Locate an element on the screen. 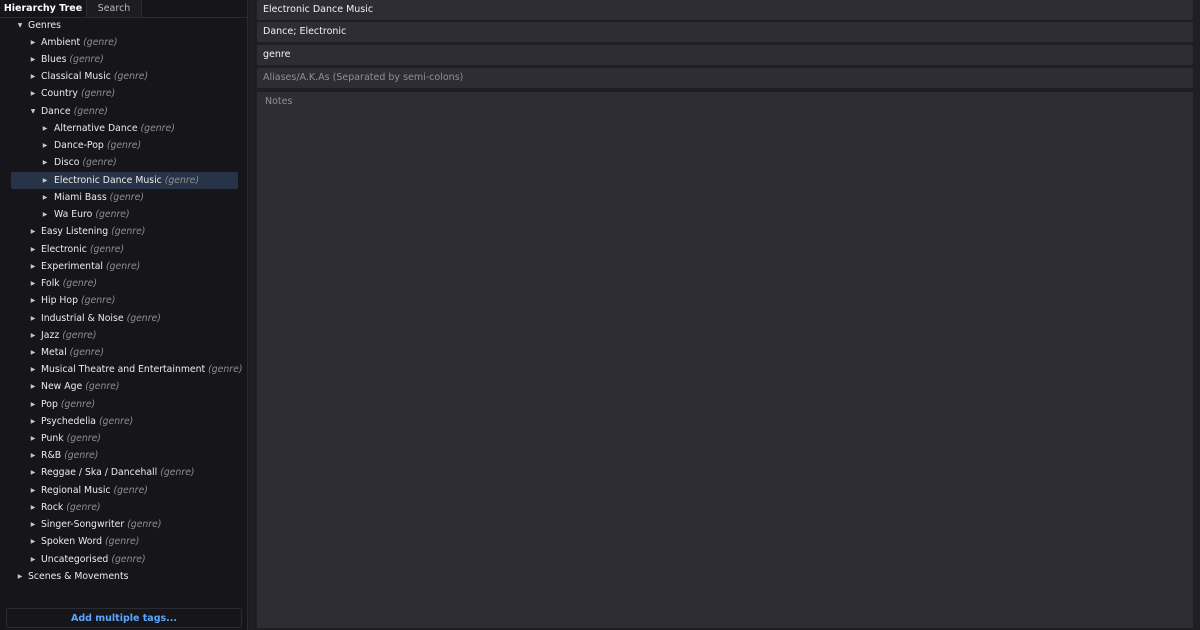 This screenshot has width=1200, height=630. tree-node-label: Alternative Dance is located at coordinates (96, 128).